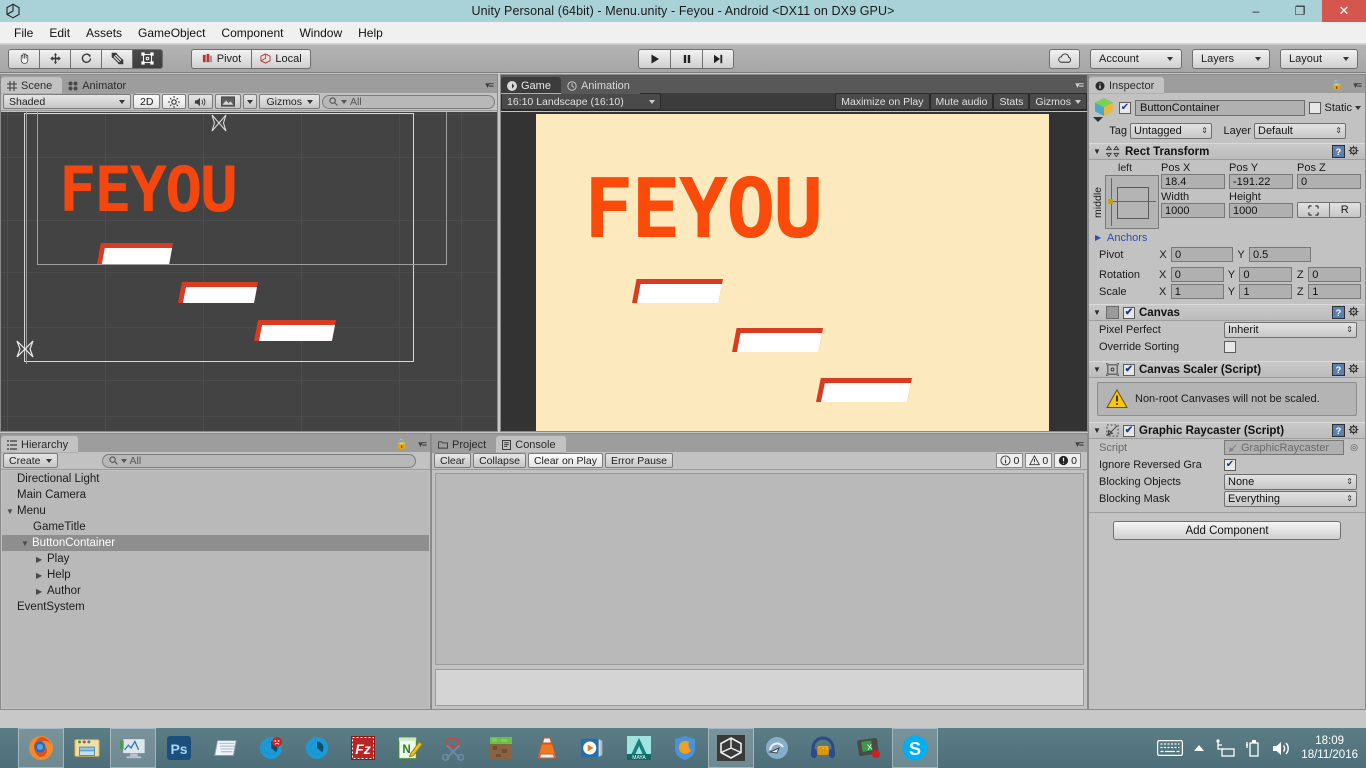 The height and width of the screenshot is (768, 1366). What do you see at coordinates (1329, 748) in the screenshot?
I see `taskbar-clock: 18:09 18/11/2016` at bounding box center [1329, 748].